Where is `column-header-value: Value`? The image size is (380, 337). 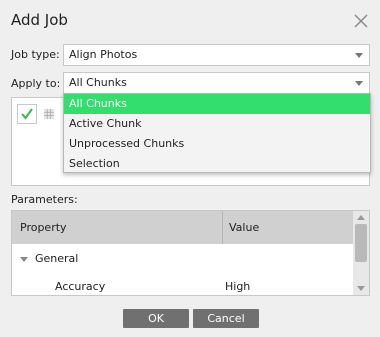 column-header-value: Value is located at coordinates (244, 227).